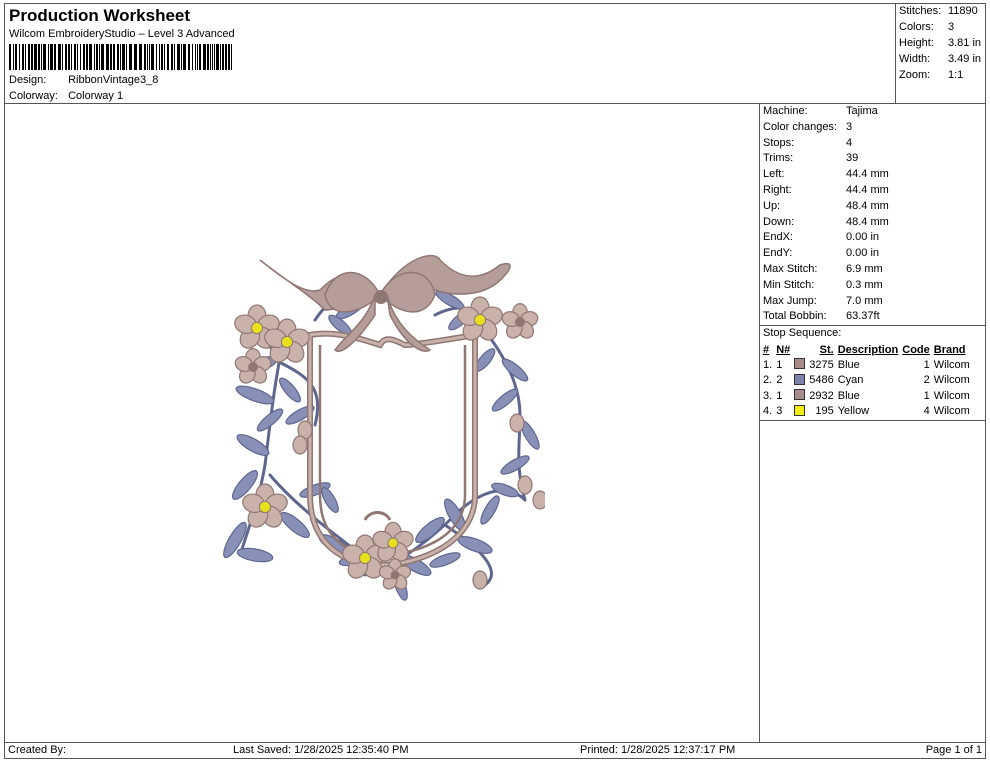  Describe the element at coordinates (926, 411) in the screenshot. I see `color-code: 4` at that location.